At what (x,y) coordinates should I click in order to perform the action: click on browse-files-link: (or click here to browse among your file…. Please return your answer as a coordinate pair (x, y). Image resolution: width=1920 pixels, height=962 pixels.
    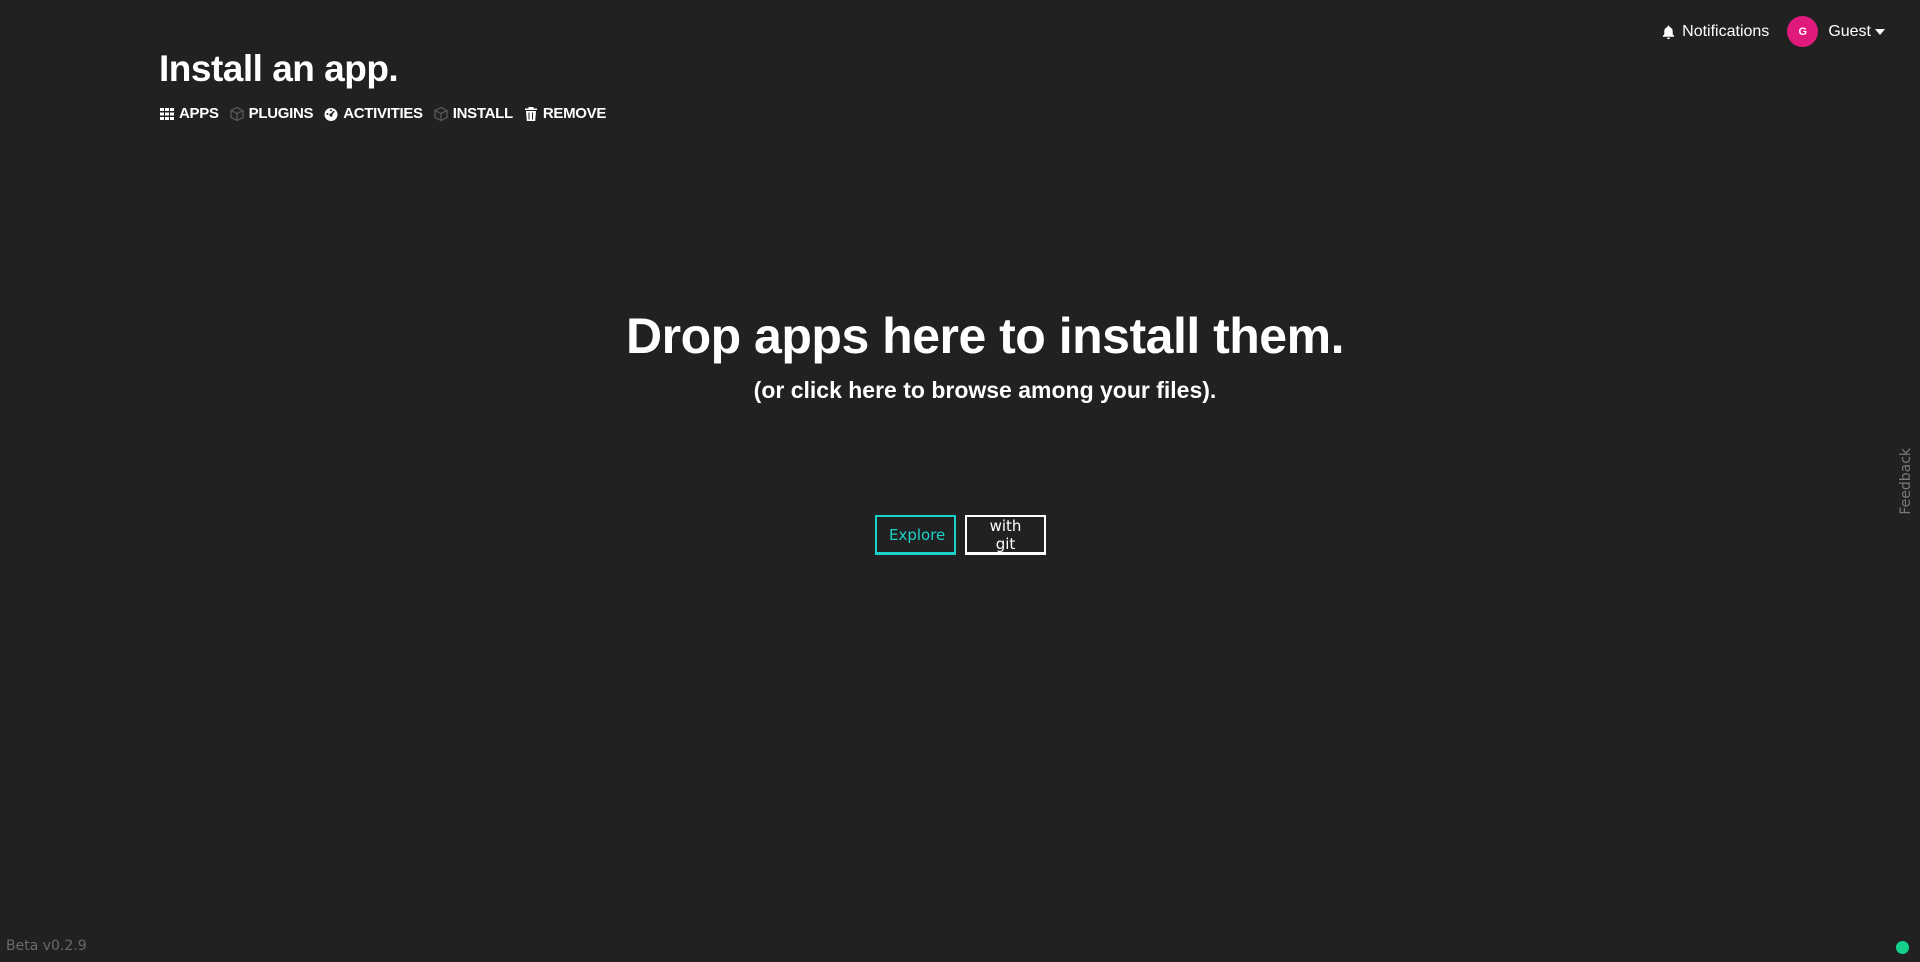
    Looking at the image, I should click on (960, 390).